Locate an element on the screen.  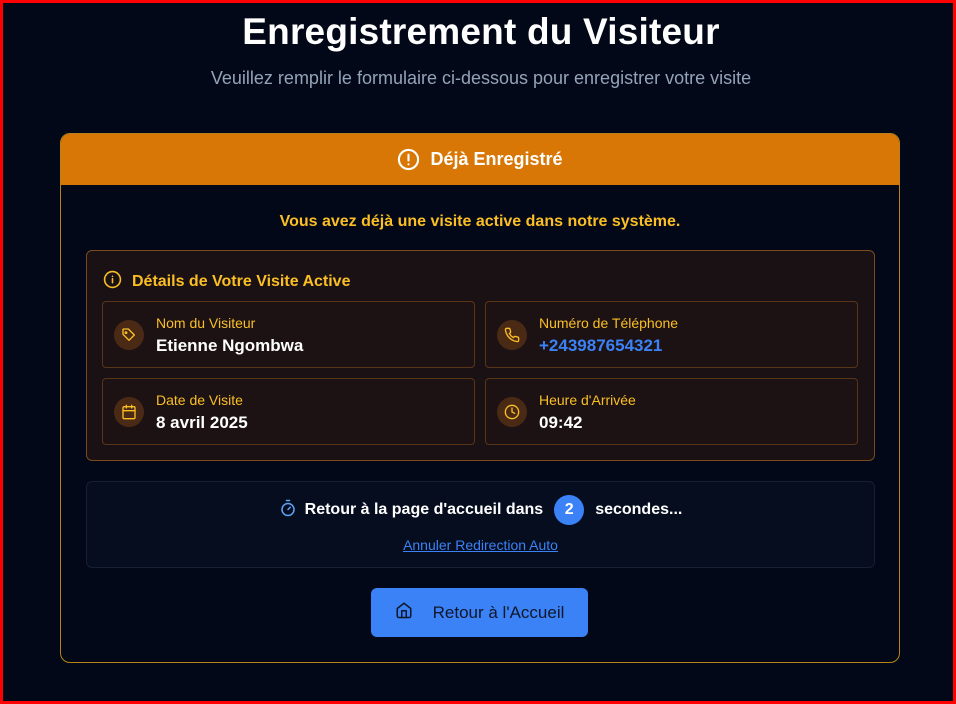
phone-icon is located at coordinates (512, 335).